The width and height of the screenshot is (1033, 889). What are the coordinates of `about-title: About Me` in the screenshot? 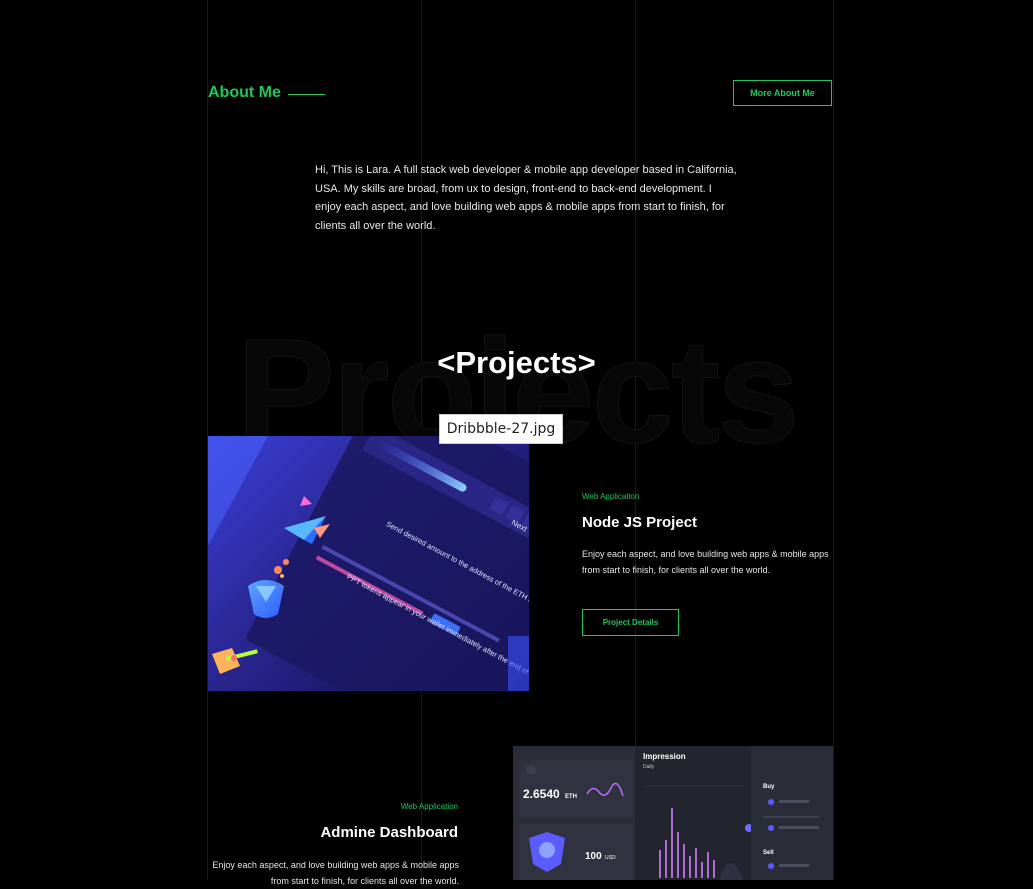 It's located at (244, 92).